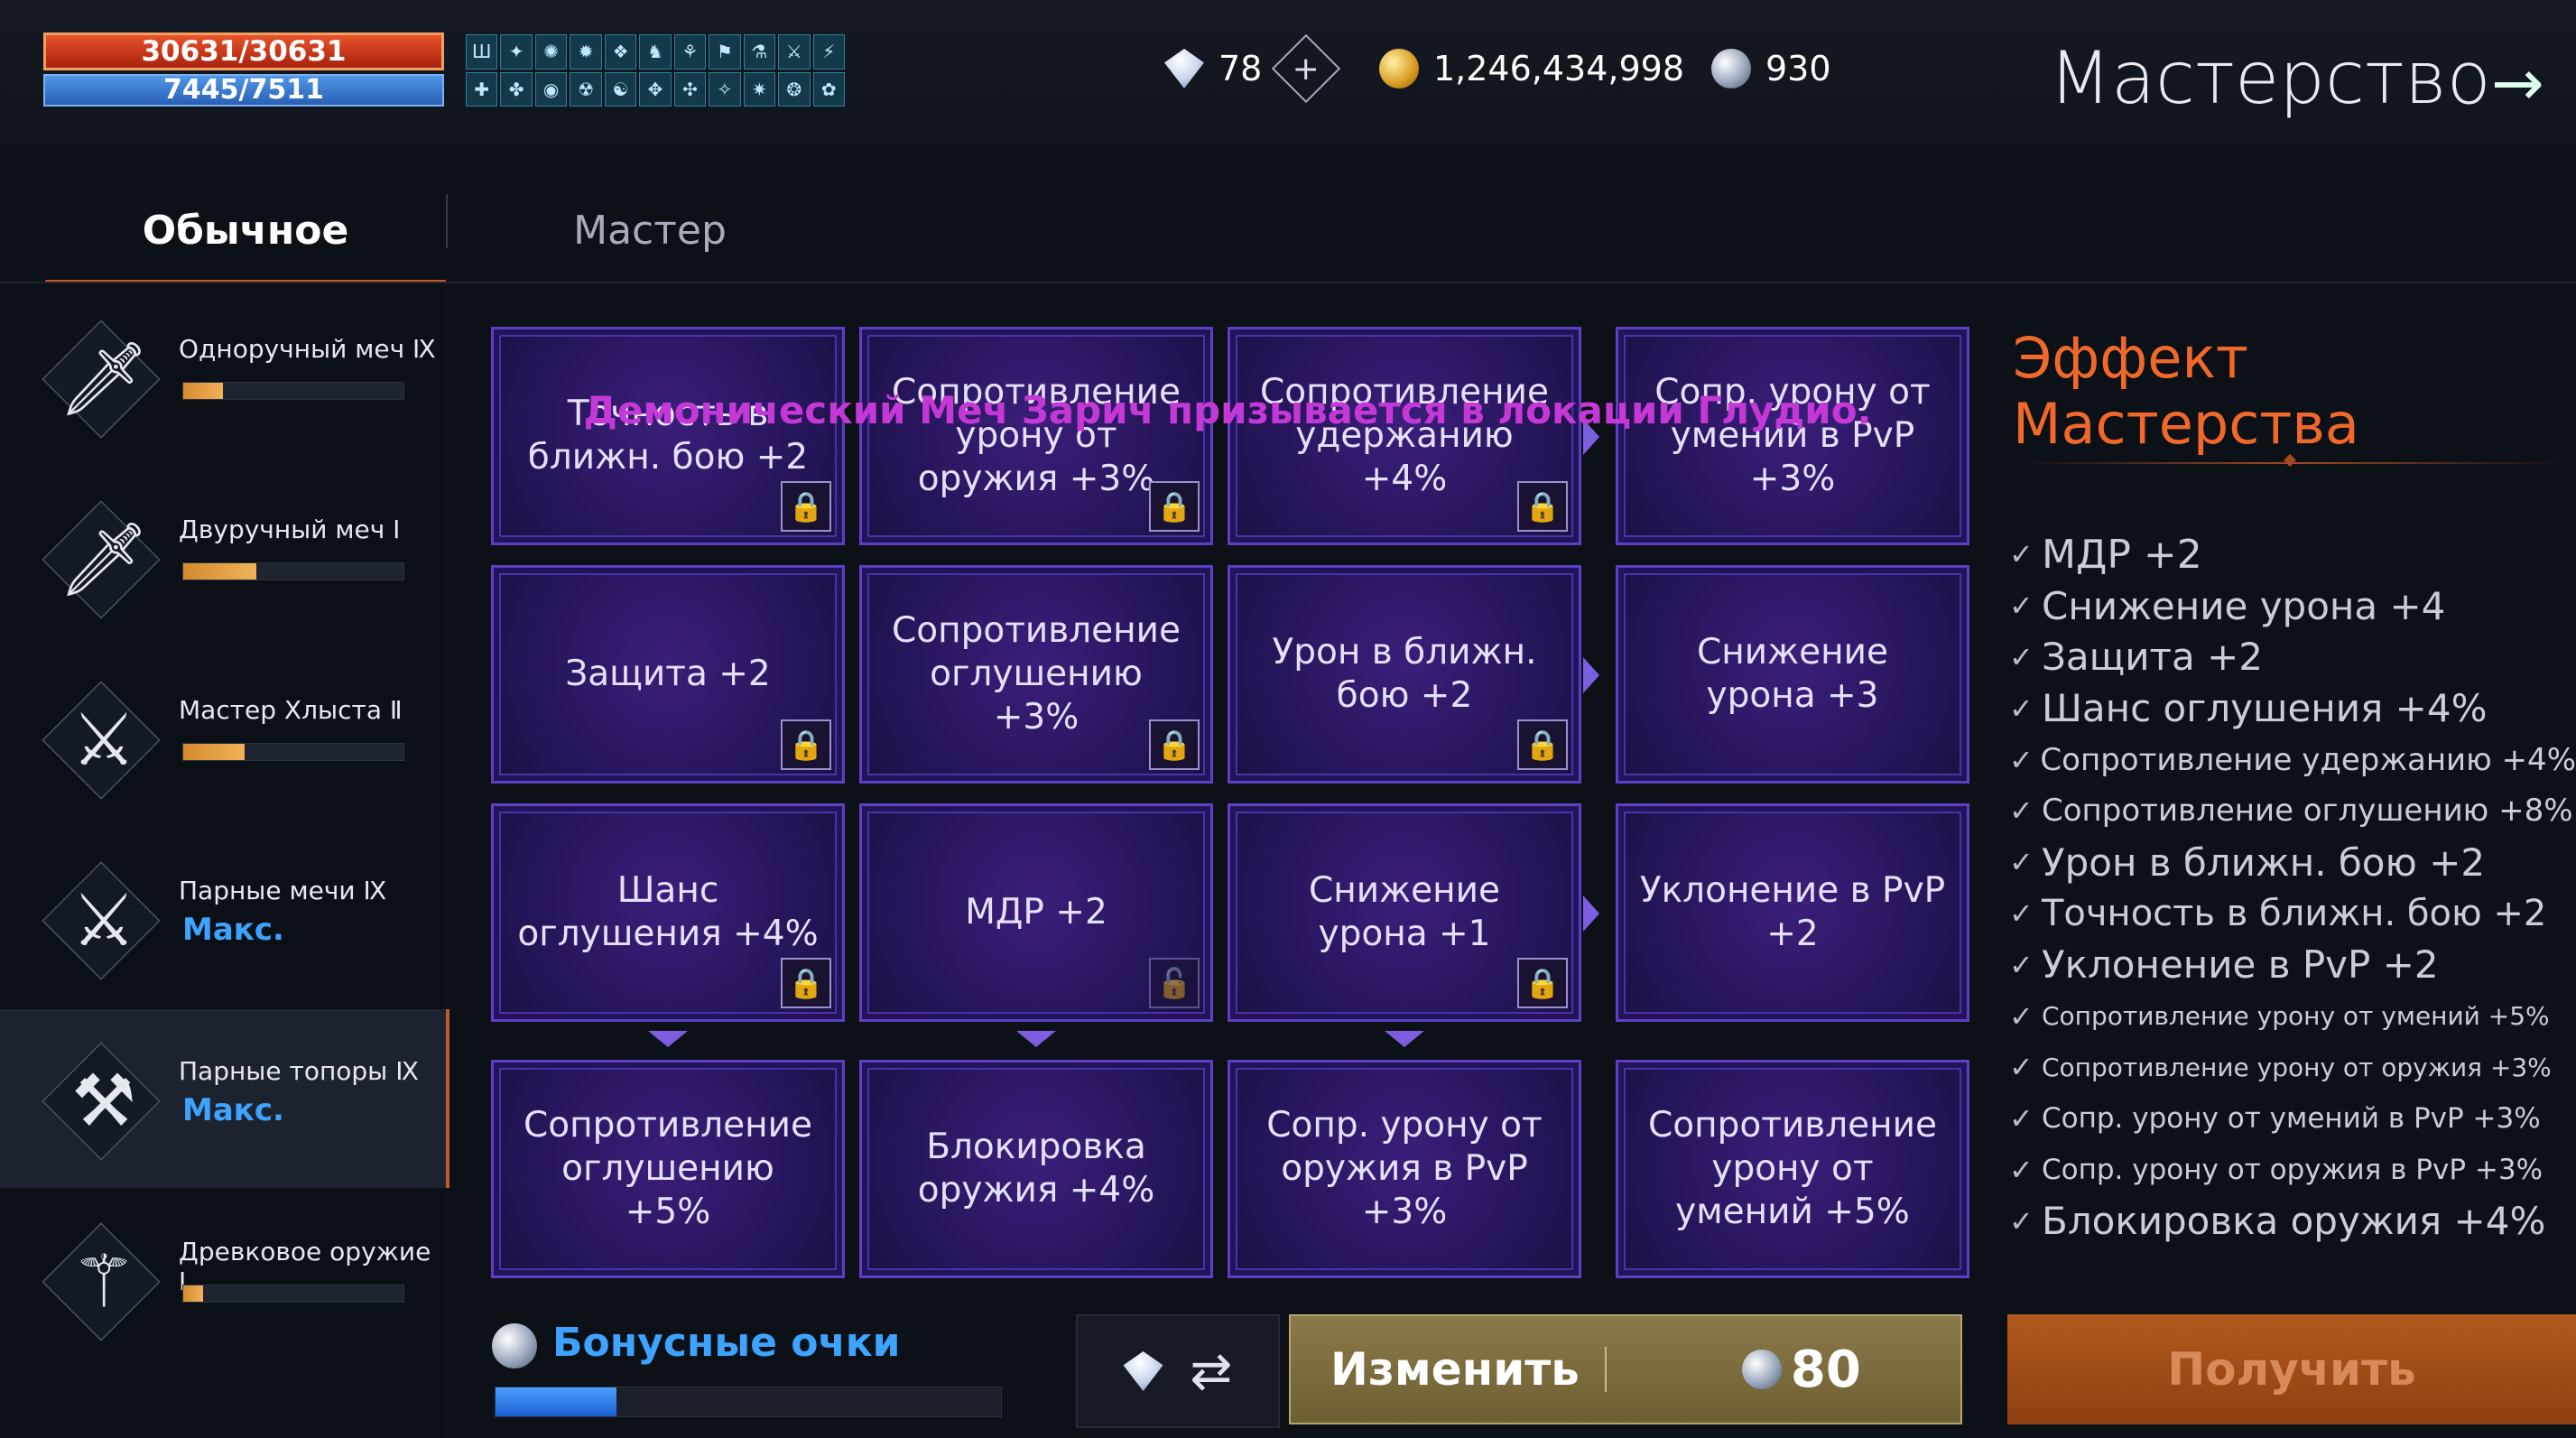  What do you see at coordinates (668, 913) in the screenshot?
I see `mastery-node: Шанс оглушения +4% 🔒` at bounding box center [668, 913].